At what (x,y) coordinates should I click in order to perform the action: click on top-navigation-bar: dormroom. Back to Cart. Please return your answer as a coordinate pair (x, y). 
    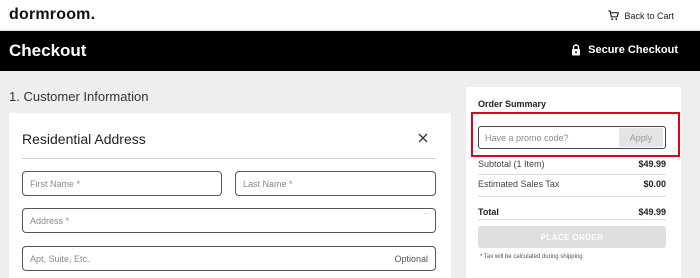
    Looking at the image, I should click on (350, 15).